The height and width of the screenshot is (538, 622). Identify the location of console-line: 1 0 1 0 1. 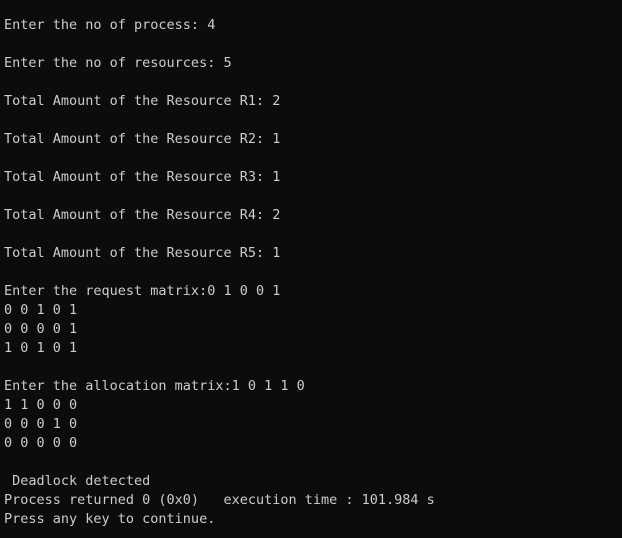
(41, 348).